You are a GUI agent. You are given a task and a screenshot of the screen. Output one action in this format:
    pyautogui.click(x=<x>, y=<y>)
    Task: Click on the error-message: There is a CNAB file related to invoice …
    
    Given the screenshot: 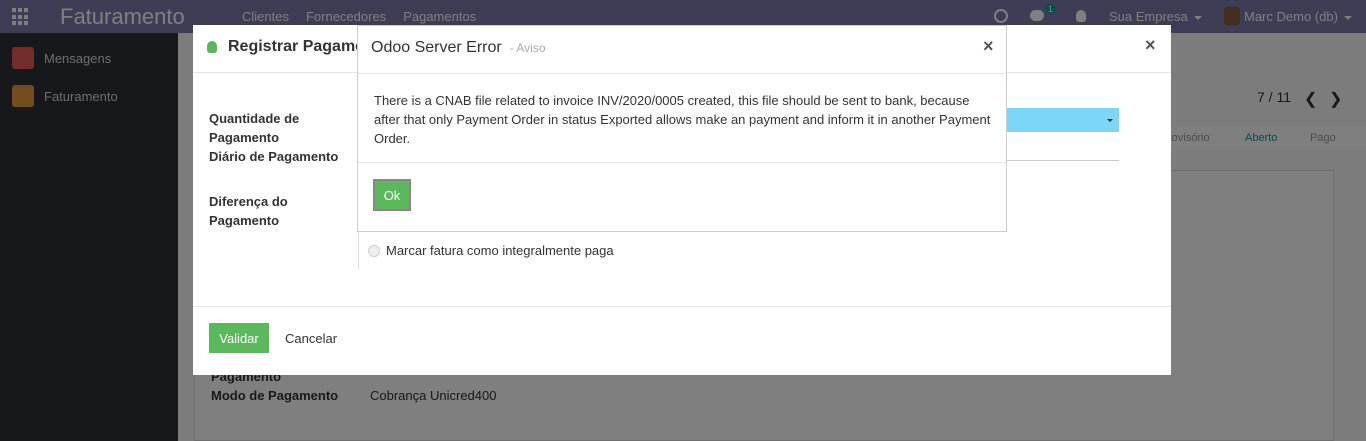 What is the action you would take?
    pyautogui.click(x=682, y=119)
    